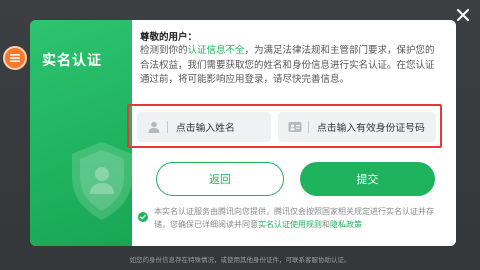 The width and height of the screenshot is (480, 270). Describe the element at coordinates (346, 224) in the screenshot. I see `privacy-policy-link: 隐私政策` at that location.